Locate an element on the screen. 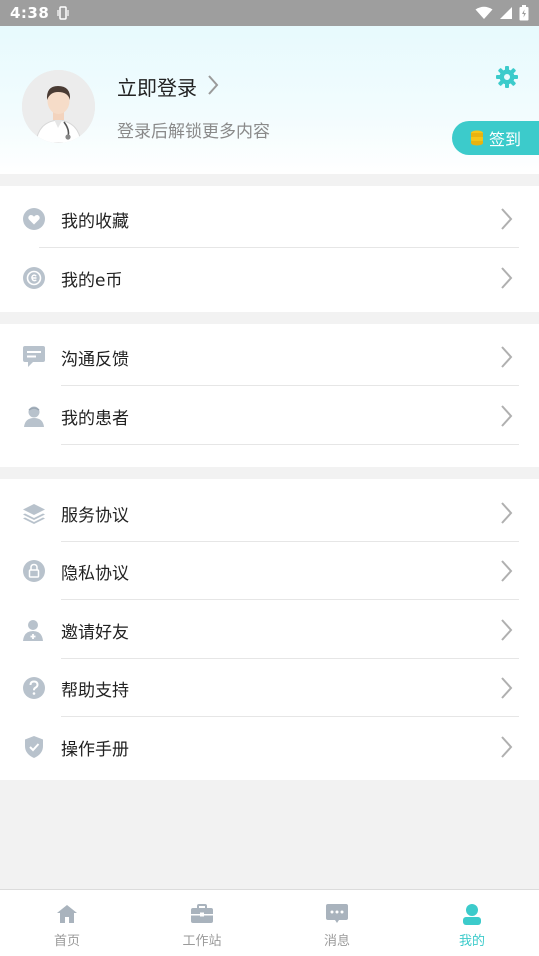  tab-messages: 消息 is located at coordinates (337, 923).